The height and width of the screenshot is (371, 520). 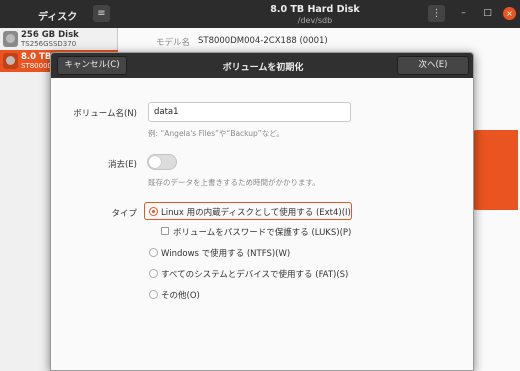 What do you see at coordinates (153, 211) in the screenshot?
I see `radio-ext4` at bounding box center [153, 211].